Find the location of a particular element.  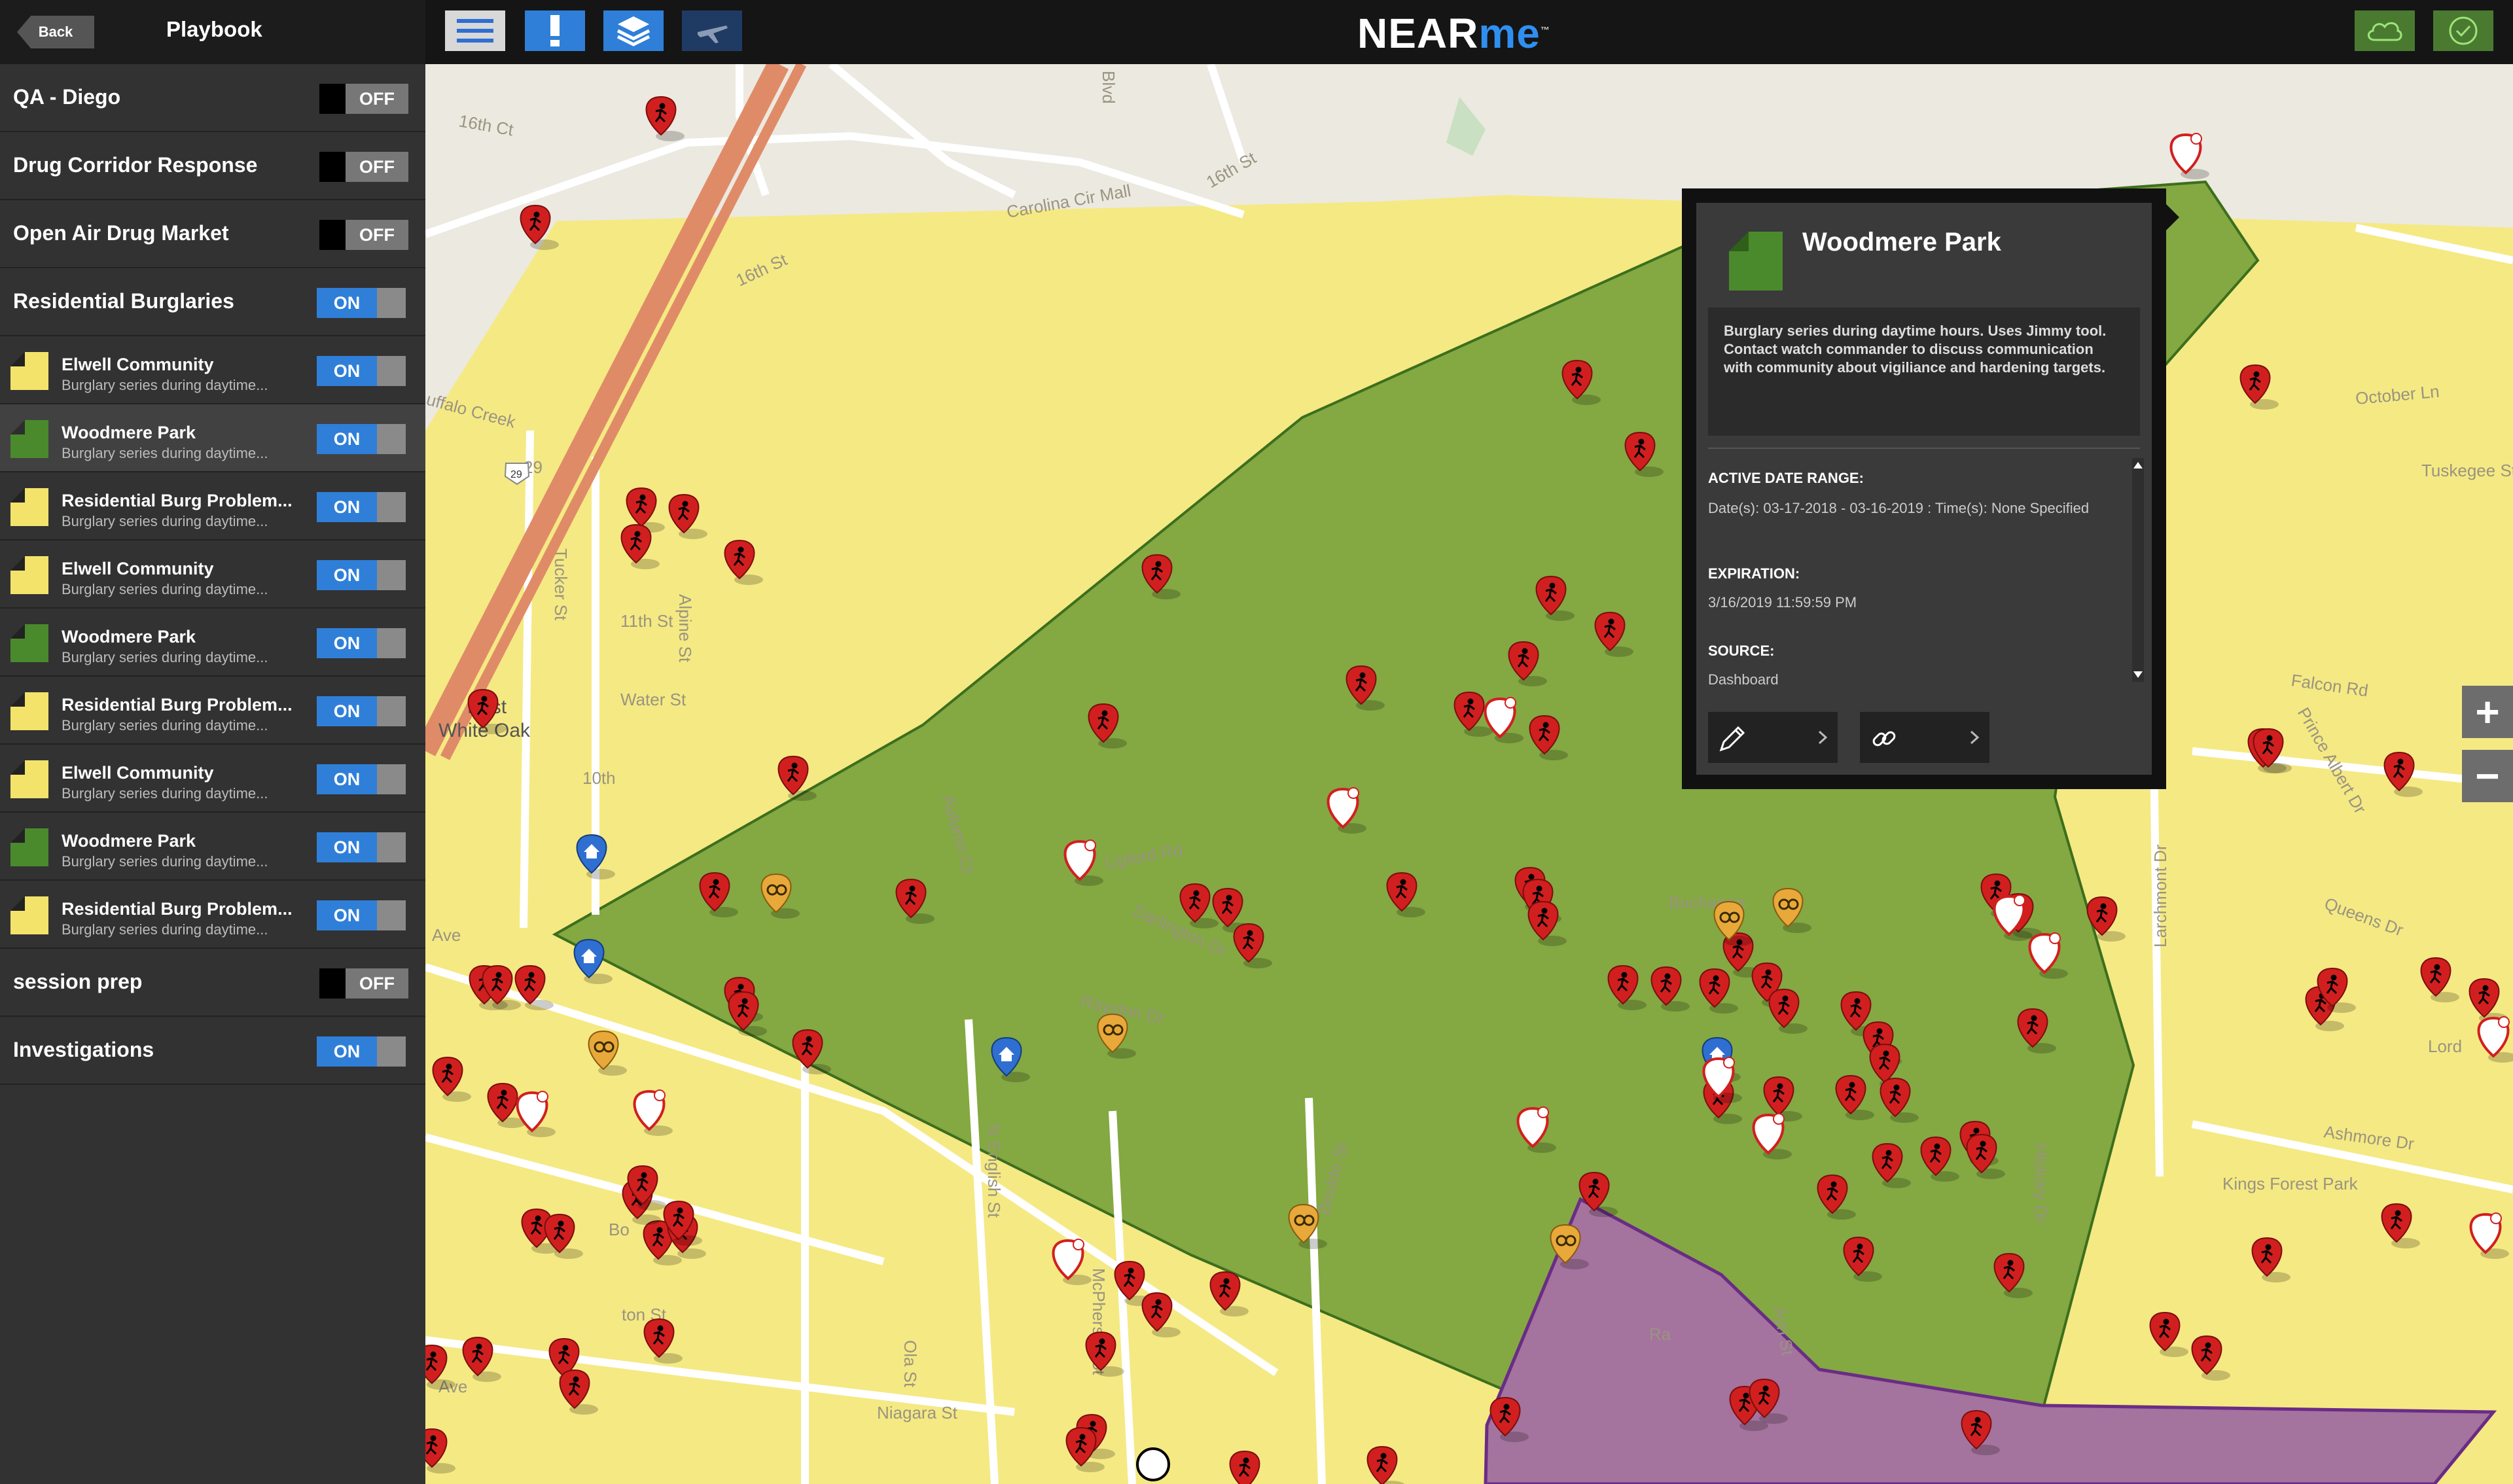

toggle-label: OFF is located at coordinates (377, 99).